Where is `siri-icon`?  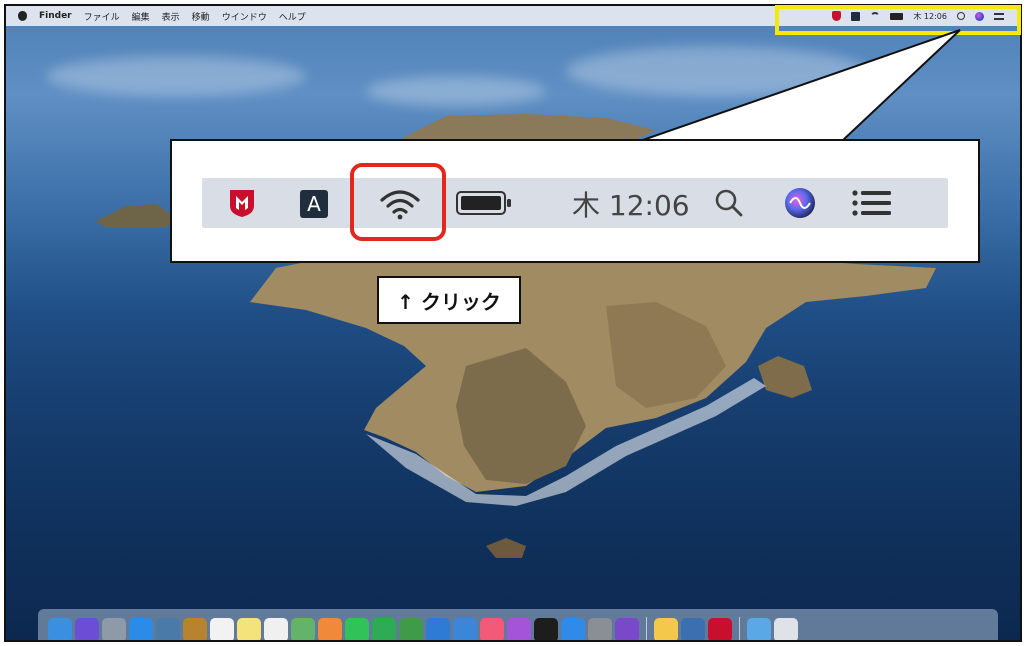 siri-icon is located at coordinates (800, 203).